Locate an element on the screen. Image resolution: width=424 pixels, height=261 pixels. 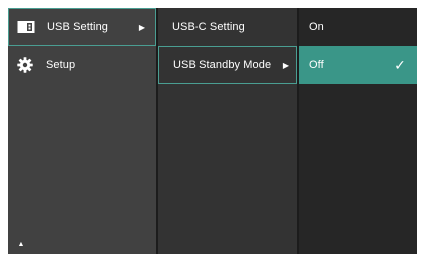
option-on: On is located at coordinates (358, 27).